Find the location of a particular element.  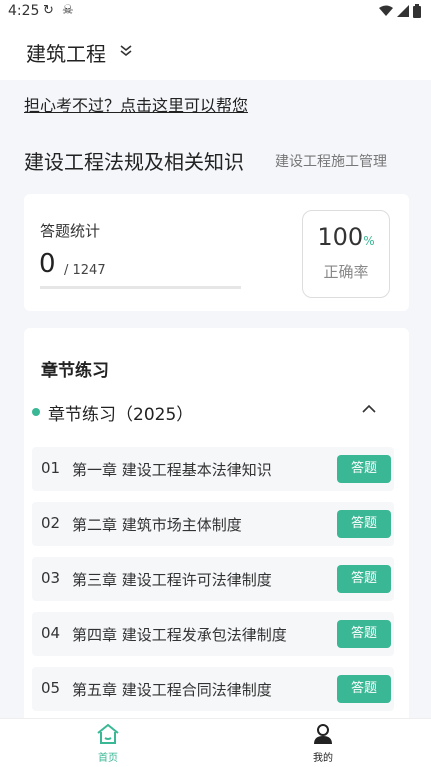

chapter-row: 02 第二章 建筑市场主体制度 答题 is located at coordinates (213, 524).